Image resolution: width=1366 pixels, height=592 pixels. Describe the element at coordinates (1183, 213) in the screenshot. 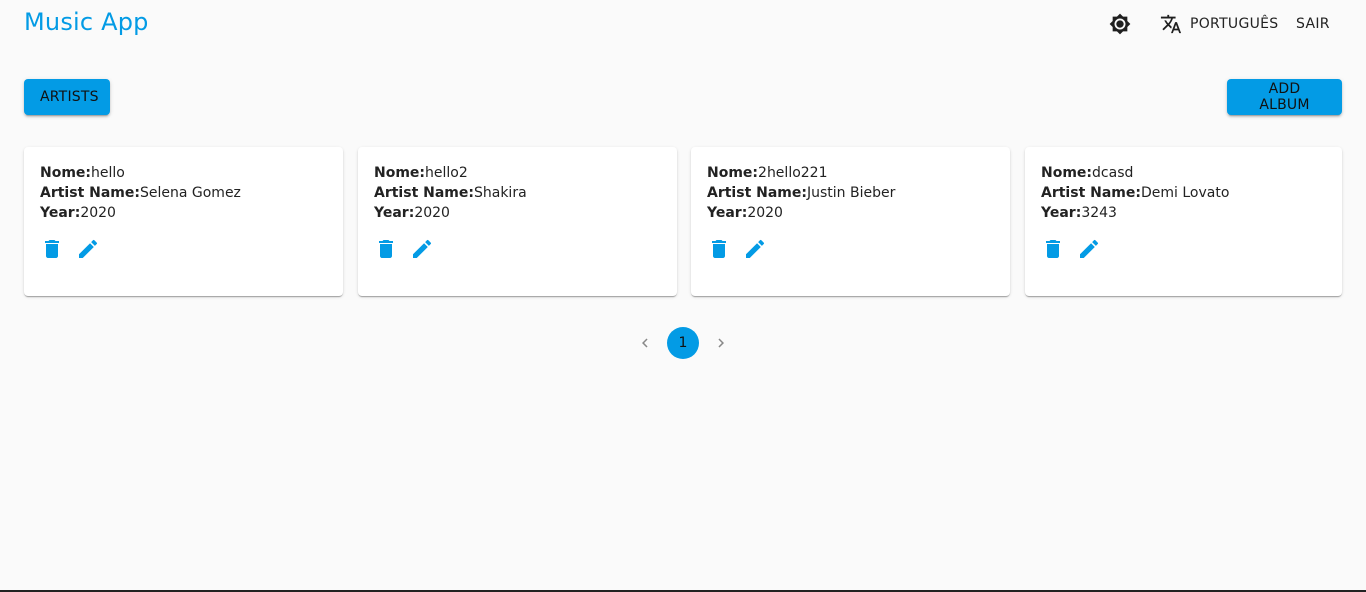

I see `album-year-row: Year:3243` at that location.